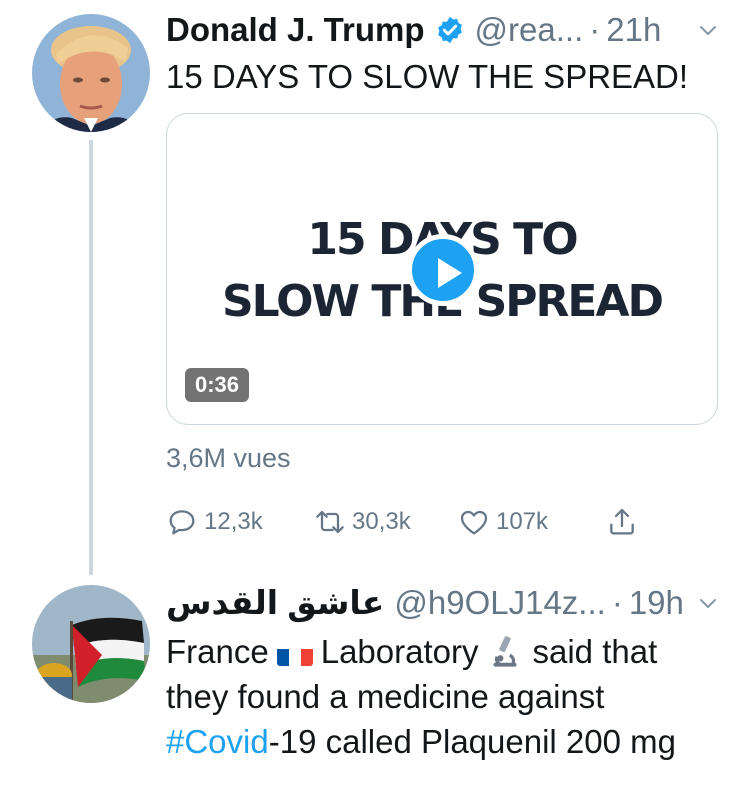  Describe the element at coordinates (330, 522) in the screenshot. I see `retweet-icon` at that location.